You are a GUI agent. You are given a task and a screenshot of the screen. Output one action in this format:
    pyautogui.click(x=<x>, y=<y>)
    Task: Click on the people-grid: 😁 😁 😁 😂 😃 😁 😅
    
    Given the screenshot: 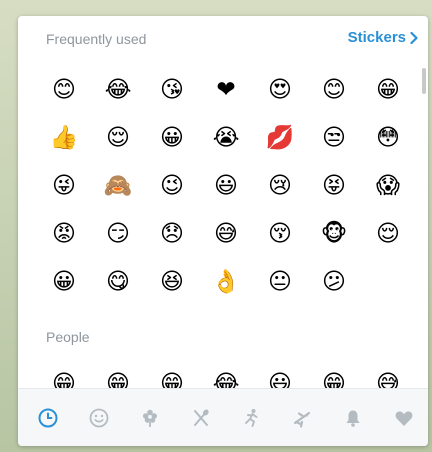 What is the action you would take?
    pyautogui.click(x=220, y=374)
    